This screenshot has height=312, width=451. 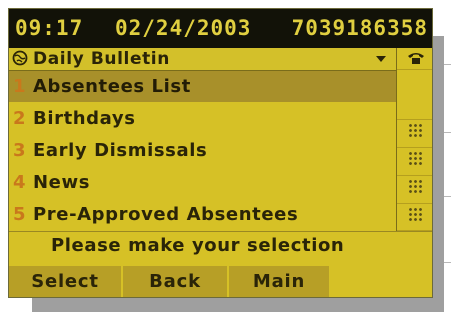 I want to click on selection-prompt: Please make your selection, so click(x=220, y=246).